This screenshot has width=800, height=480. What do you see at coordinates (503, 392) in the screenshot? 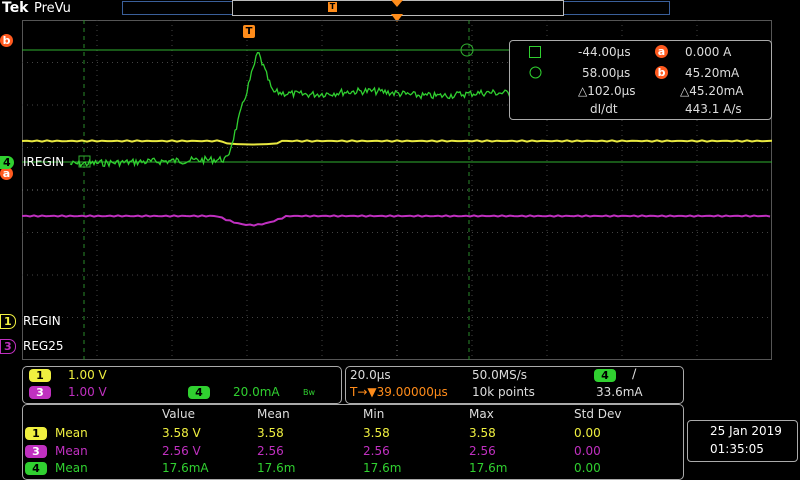
I see `record-length: 10k points` at bounding box center [503, 392].